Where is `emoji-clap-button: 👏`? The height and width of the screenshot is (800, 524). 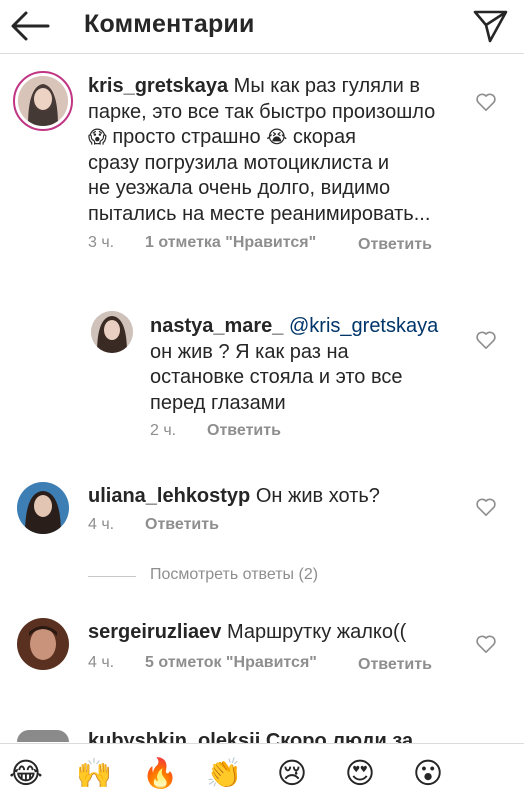
emoji-clap-button: 👏 is located at coordinates (224, 773).